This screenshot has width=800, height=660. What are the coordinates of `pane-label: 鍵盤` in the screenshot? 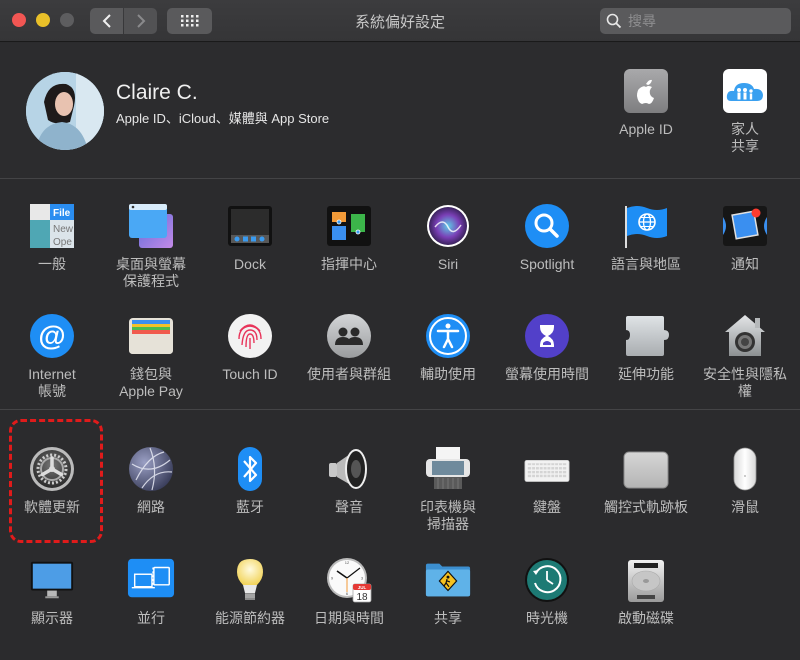 It's located at (547, 507).